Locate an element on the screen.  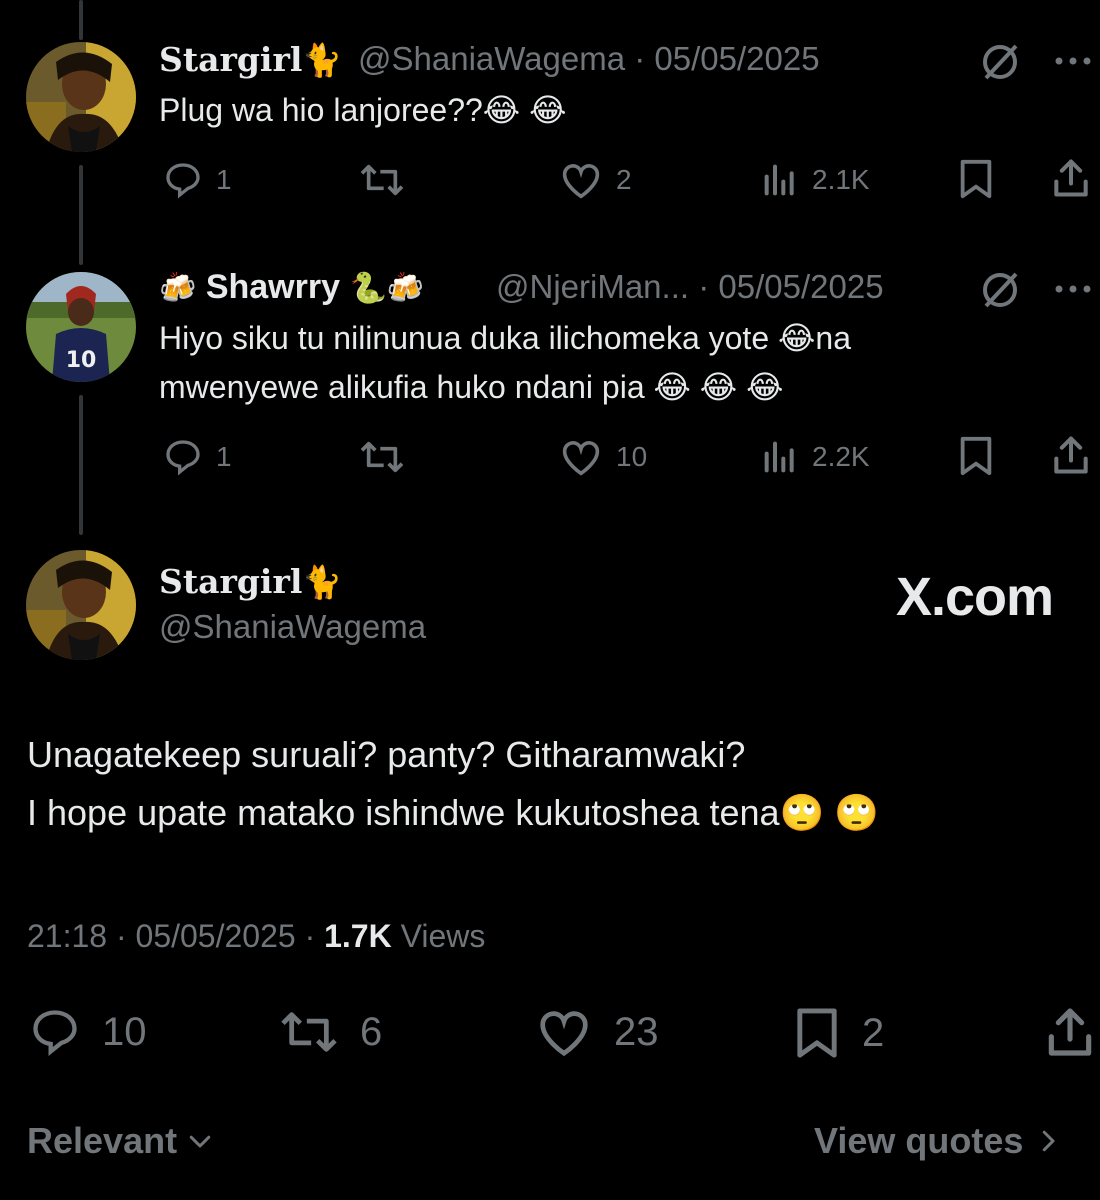
views-button: 2.2K is located at coordinates (815, 457).